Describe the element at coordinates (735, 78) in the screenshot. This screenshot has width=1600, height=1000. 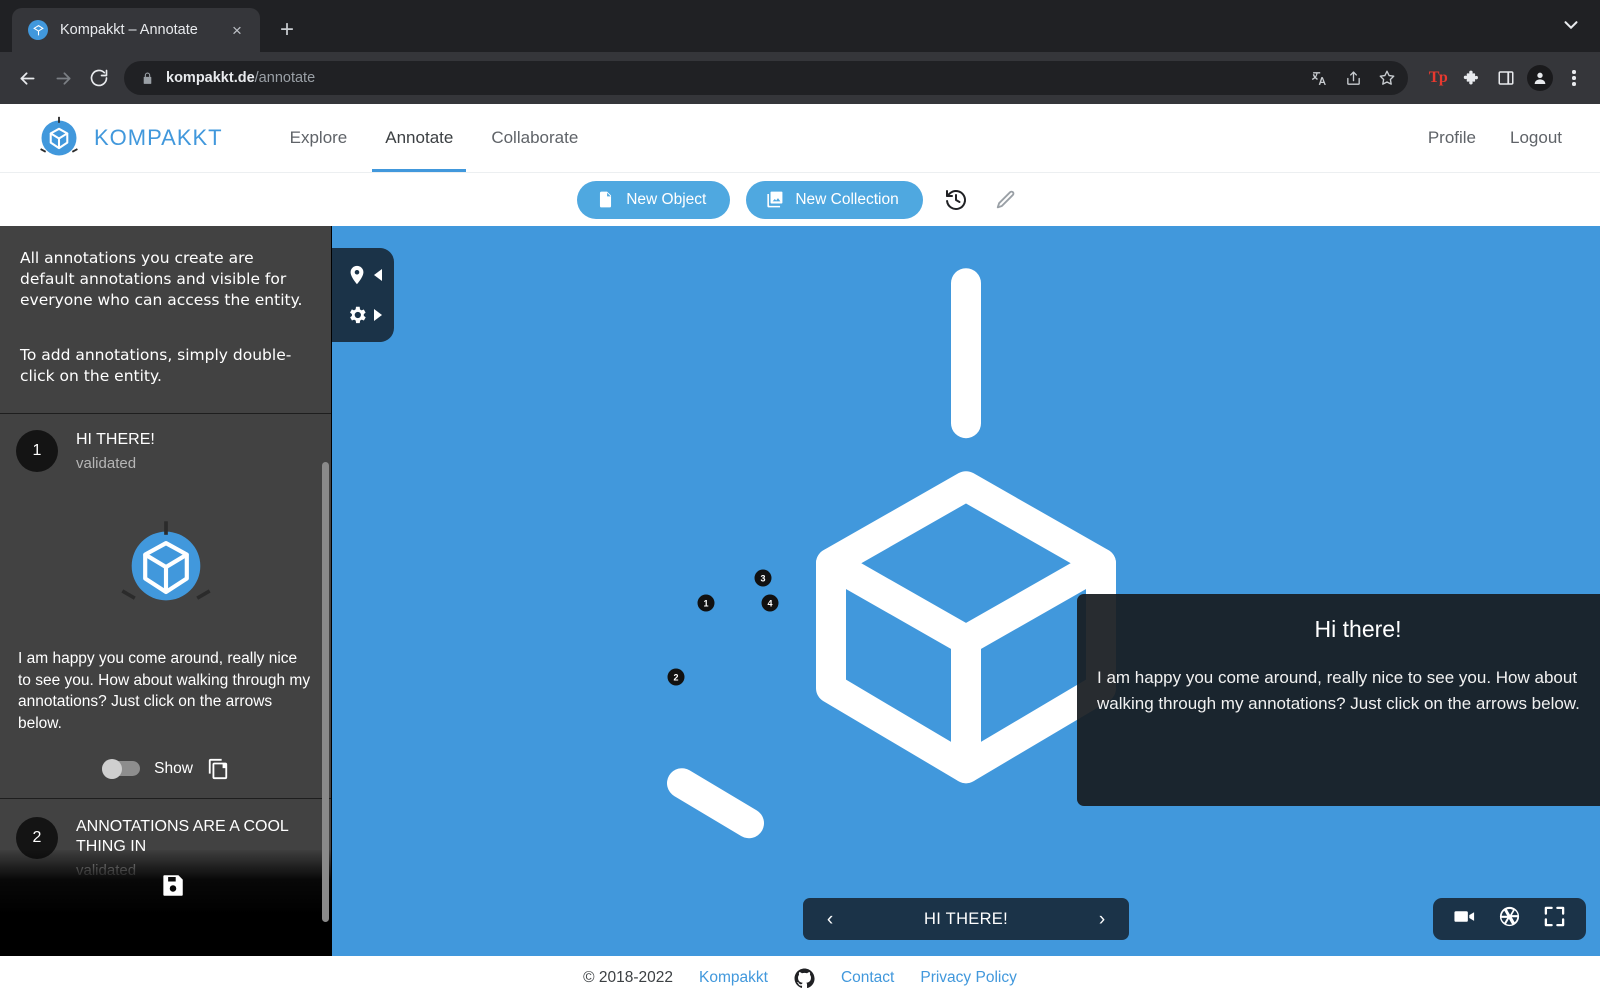
I see `url-text: kompakkt.de/annotate` at that location.